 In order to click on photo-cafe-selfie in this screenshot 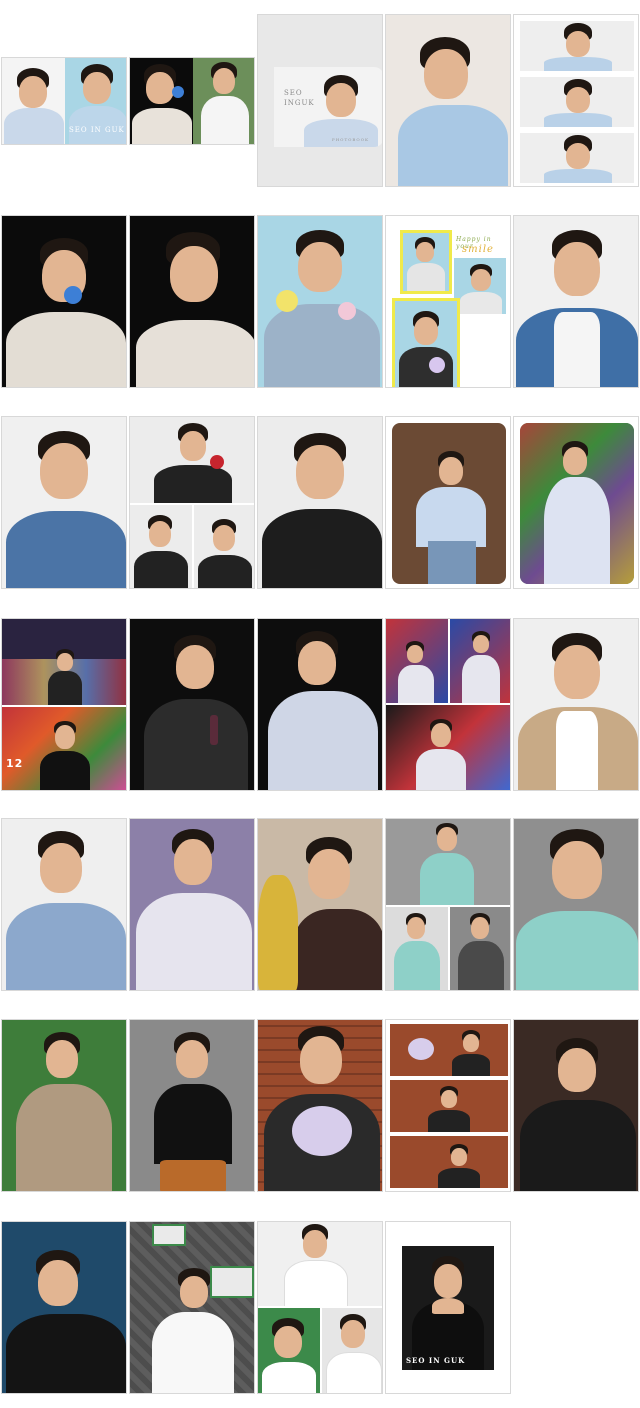, I will do `click(449, 503)`.